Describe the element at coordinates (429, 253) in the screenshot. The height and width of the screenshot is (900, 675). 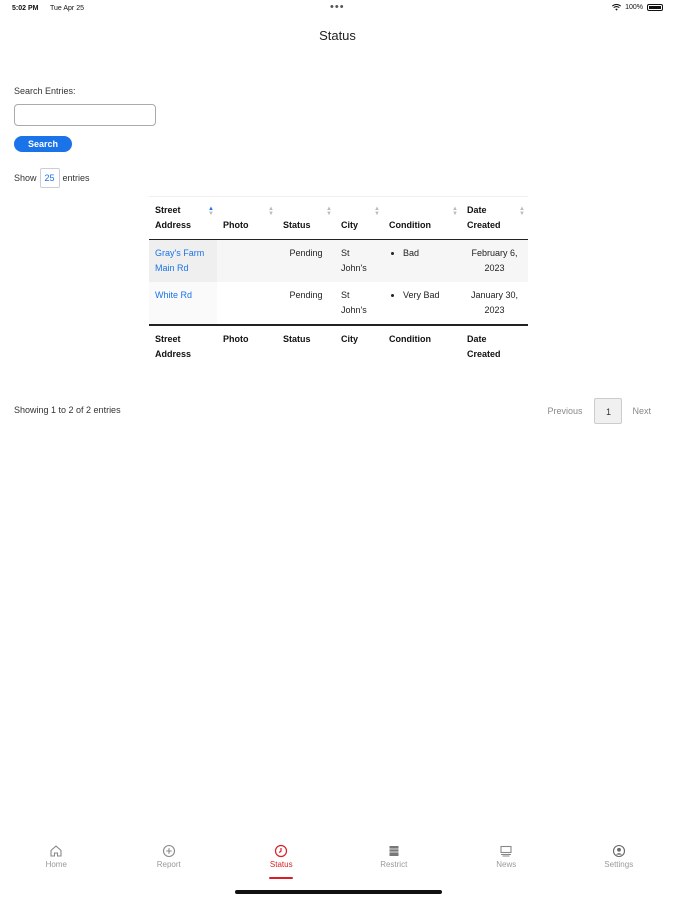
I see `condition-item: Bad` at that location.